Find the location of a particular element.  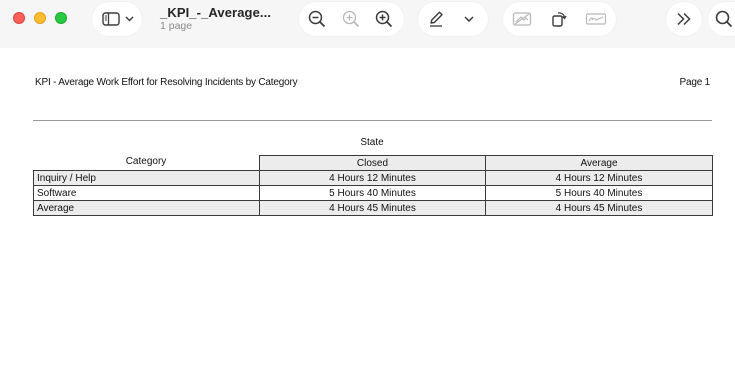

closed-cell: 4 Hours 45 Minutes is located at coordinates (372, 208).